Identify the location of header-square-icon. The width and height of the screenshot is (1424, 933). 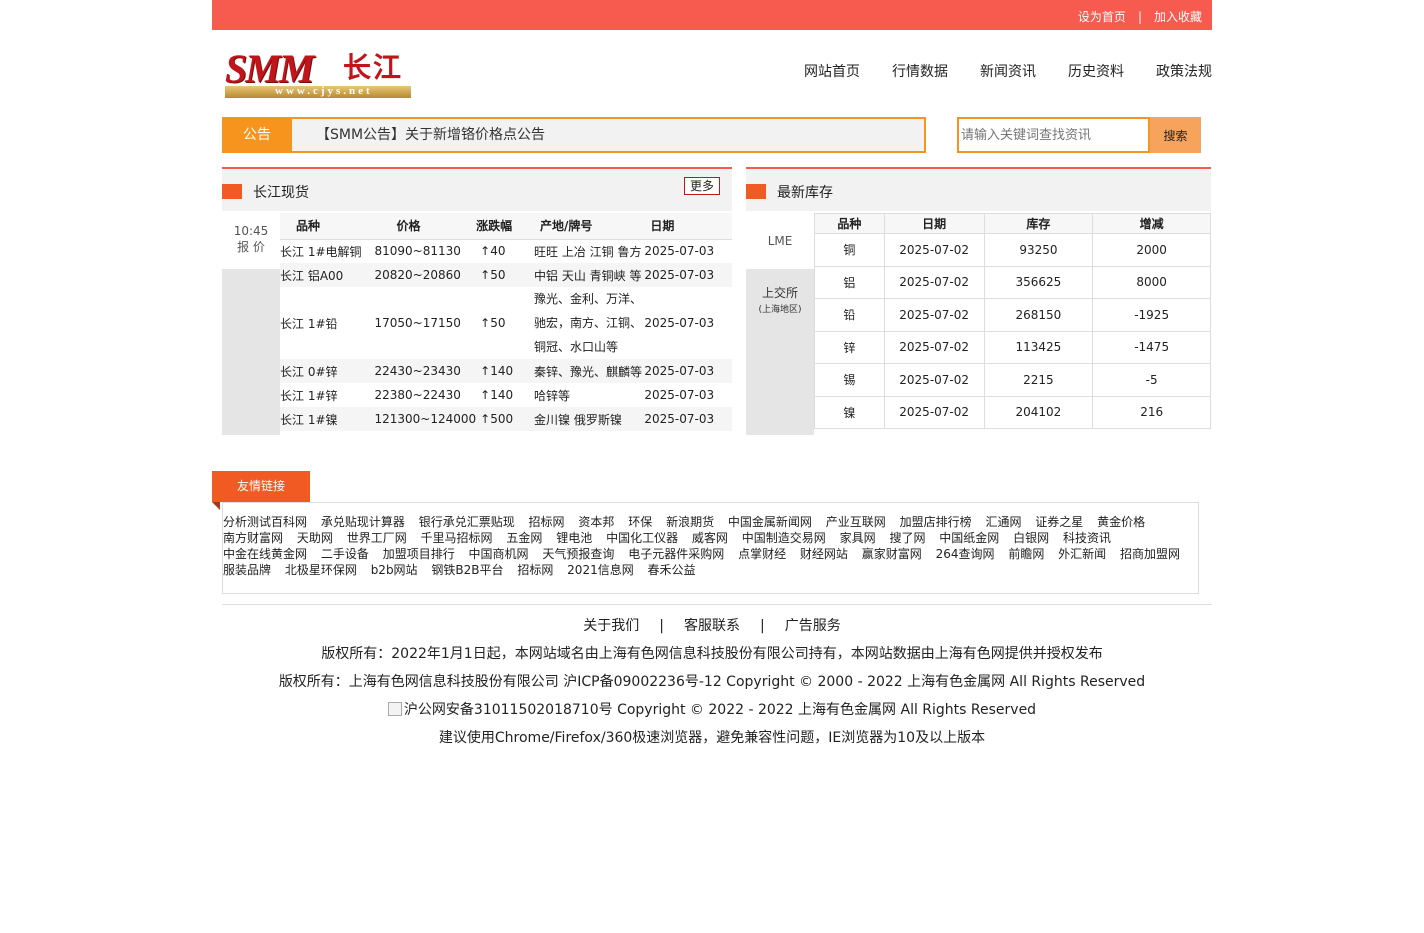
(756, 191).